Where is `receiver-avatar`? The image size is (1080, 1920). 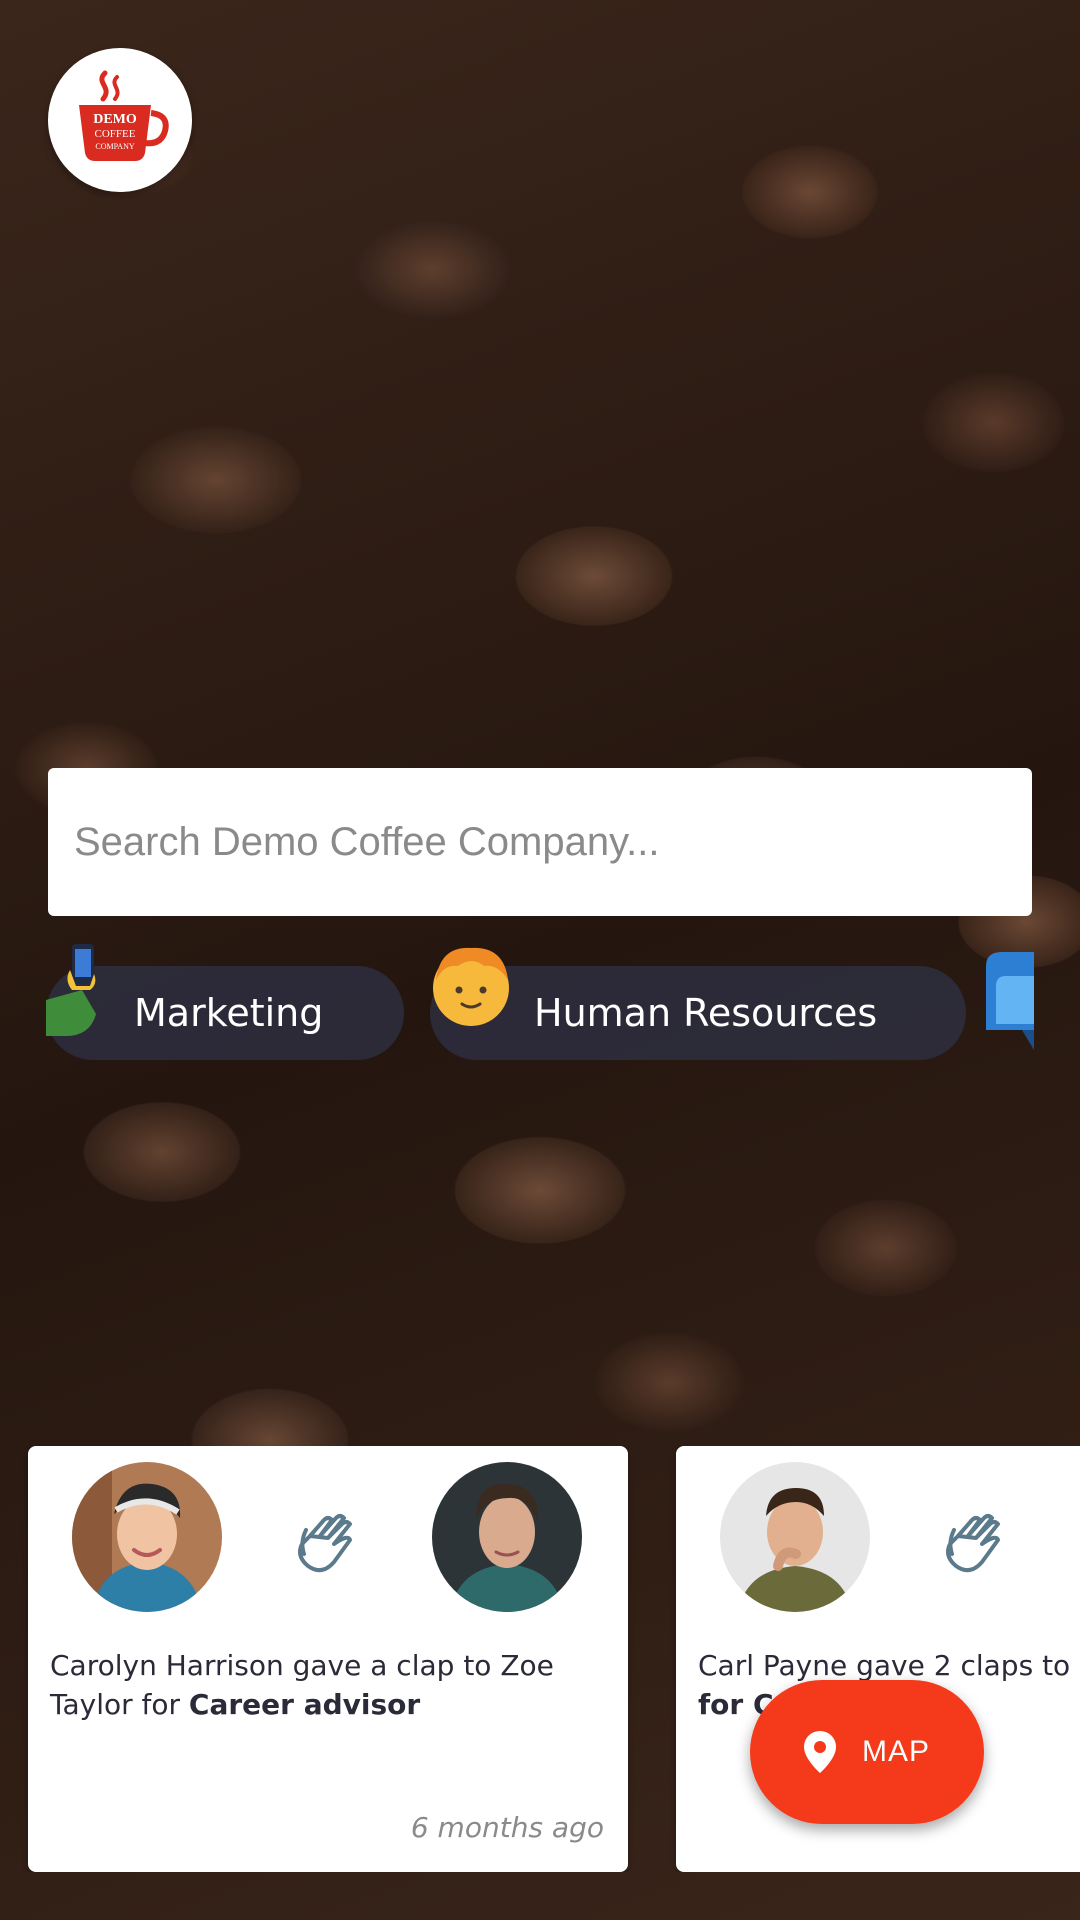
receiver-avatar is located at coordinates (507, 1537).